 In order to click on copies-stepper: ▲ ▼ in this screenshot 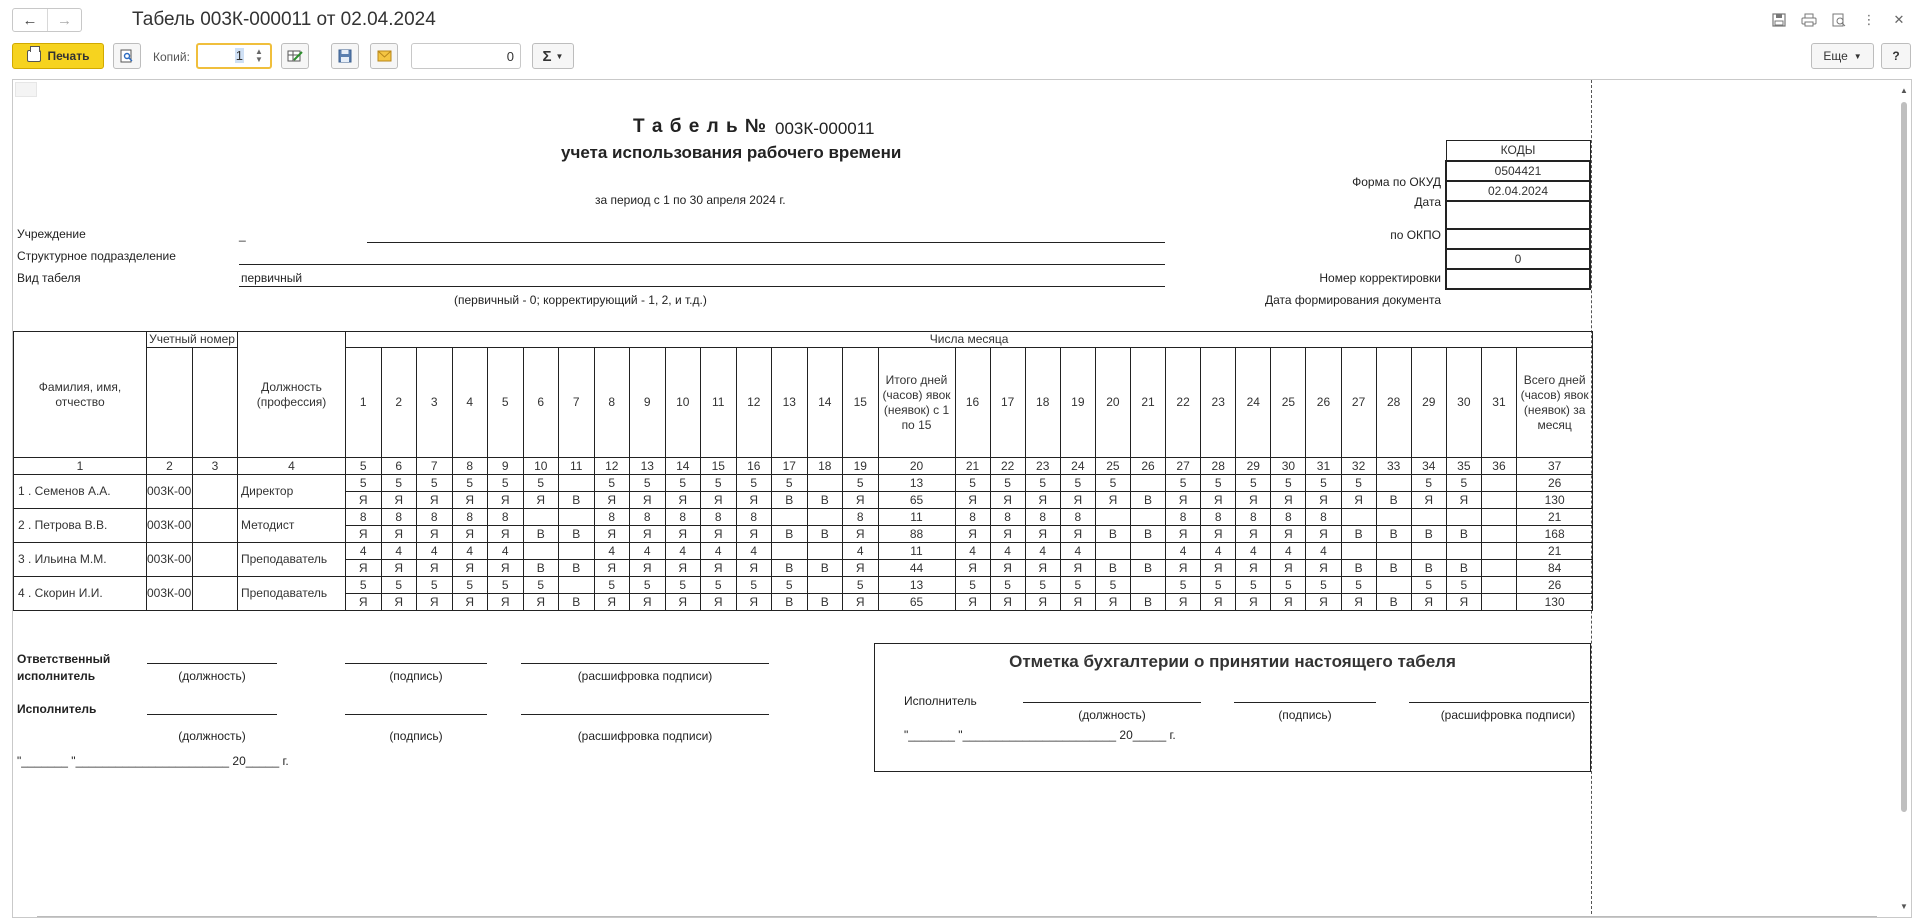, I will do `click(259, 56)`.